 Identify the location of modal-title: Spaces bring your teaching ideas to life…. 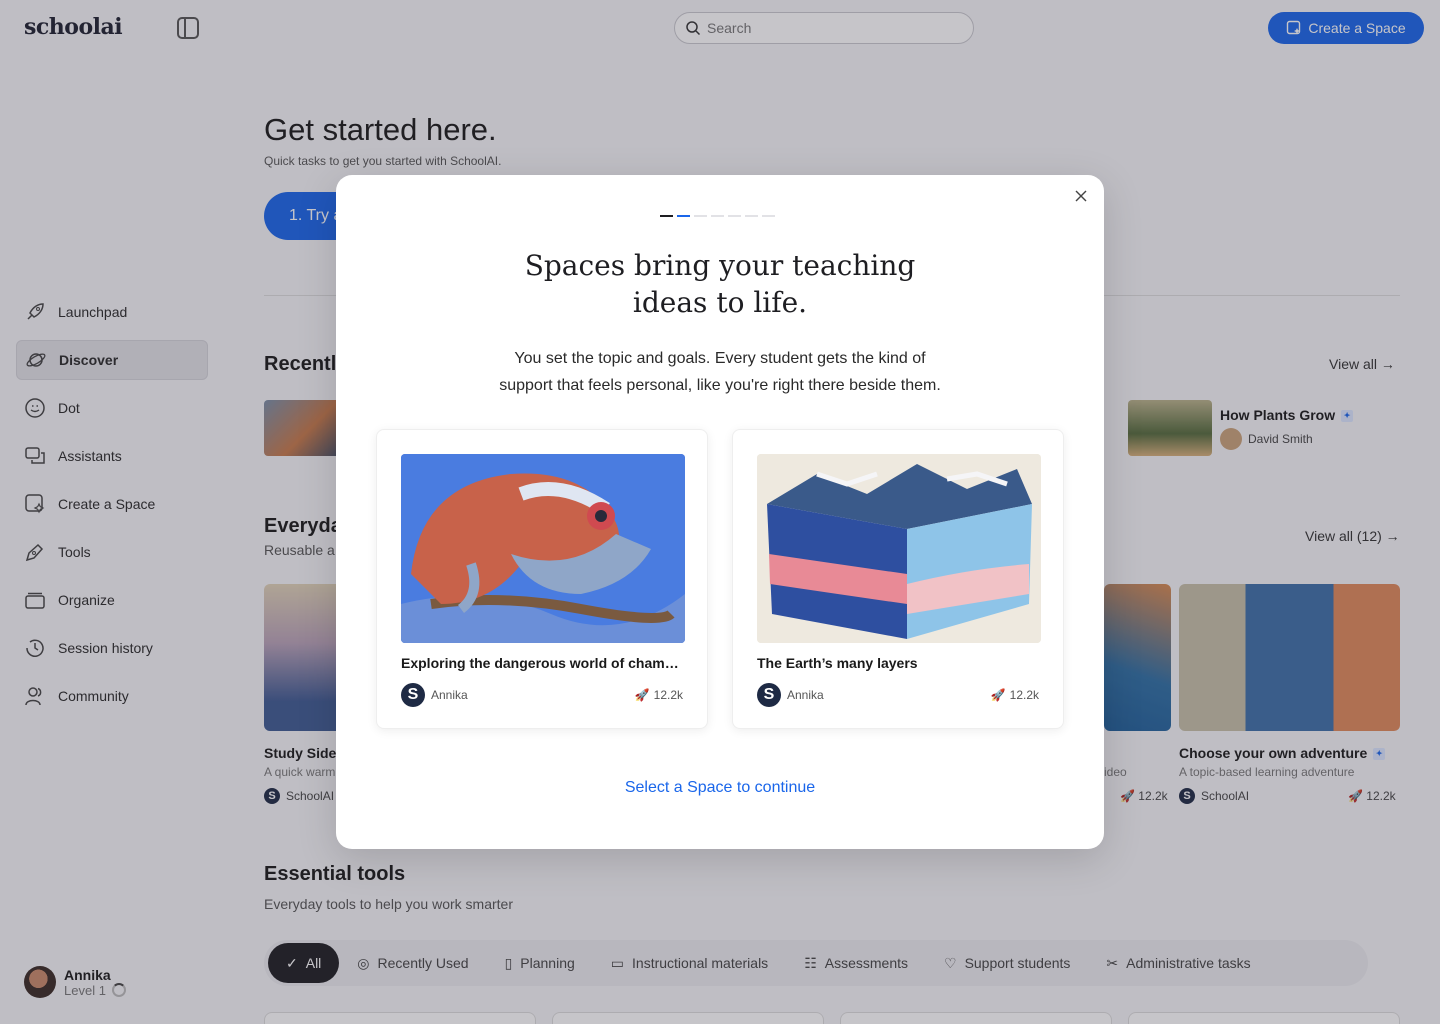
(720, 284).